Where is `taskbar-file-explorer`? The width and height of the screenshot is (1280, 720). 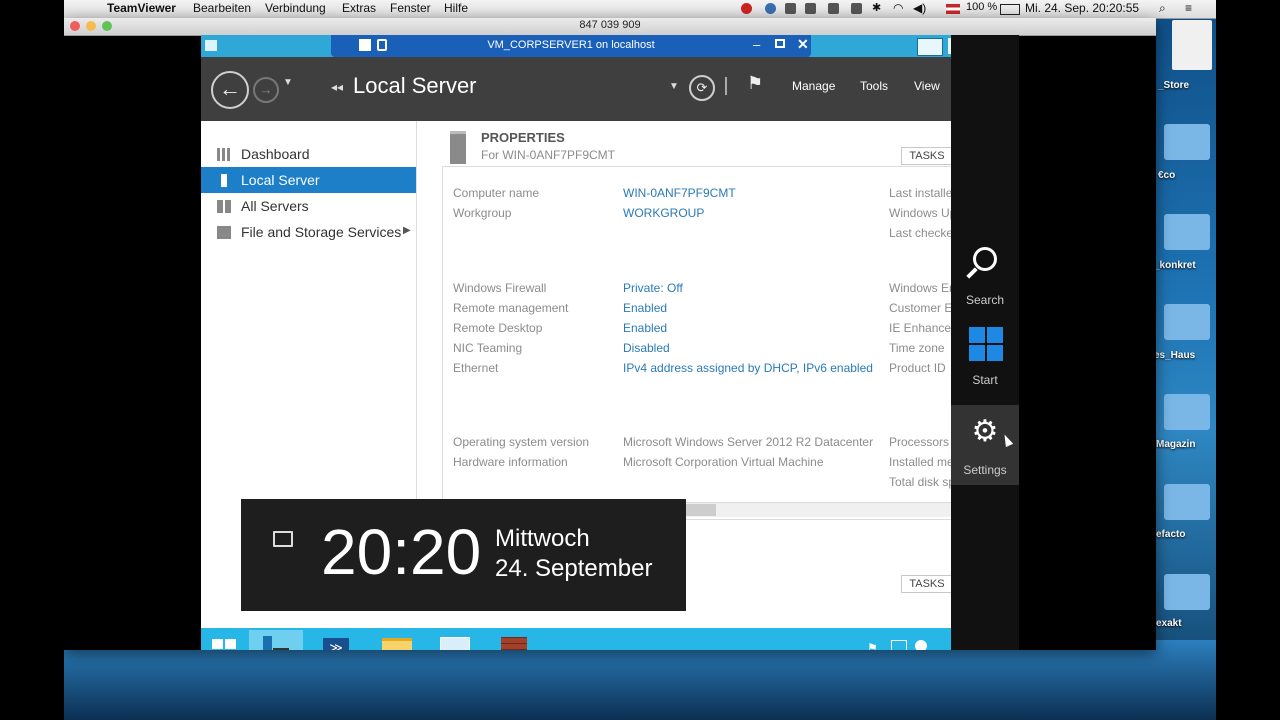 taskbar-file-explorer is located at coordinates (396, 640).